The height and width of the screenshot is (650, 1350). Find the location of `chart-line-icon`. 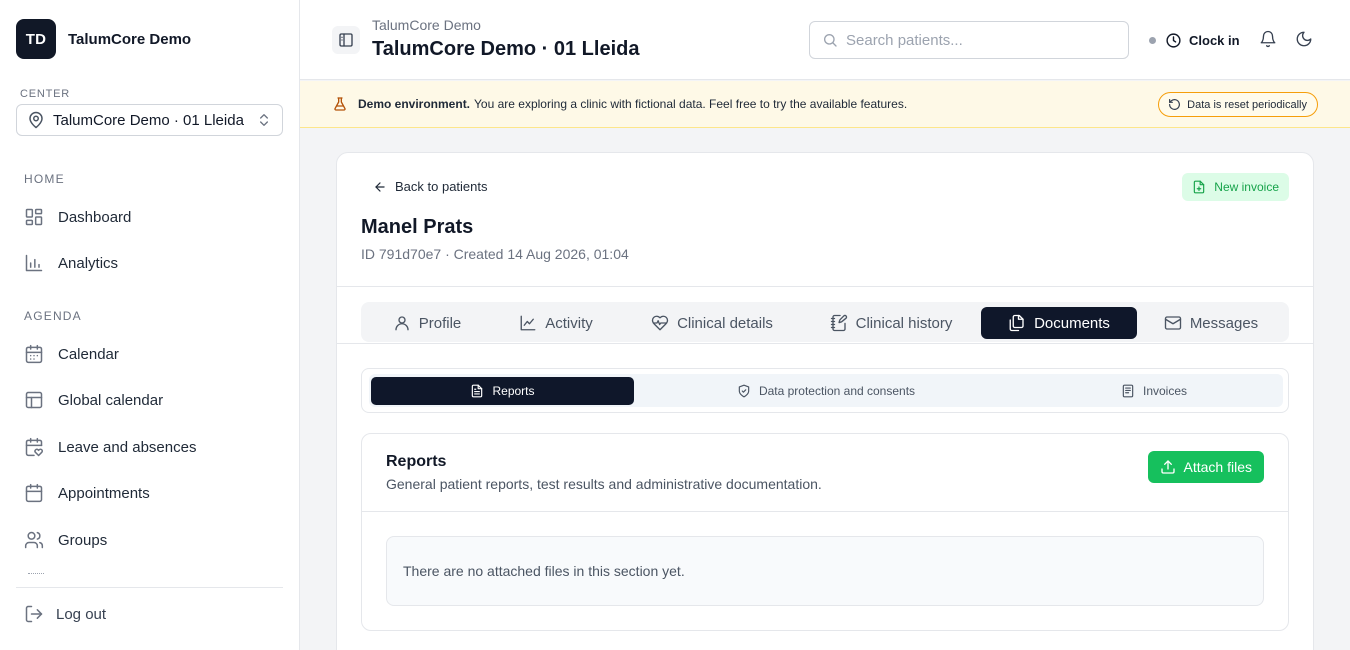

chart-line-icon is located at coordinates (528, 323).